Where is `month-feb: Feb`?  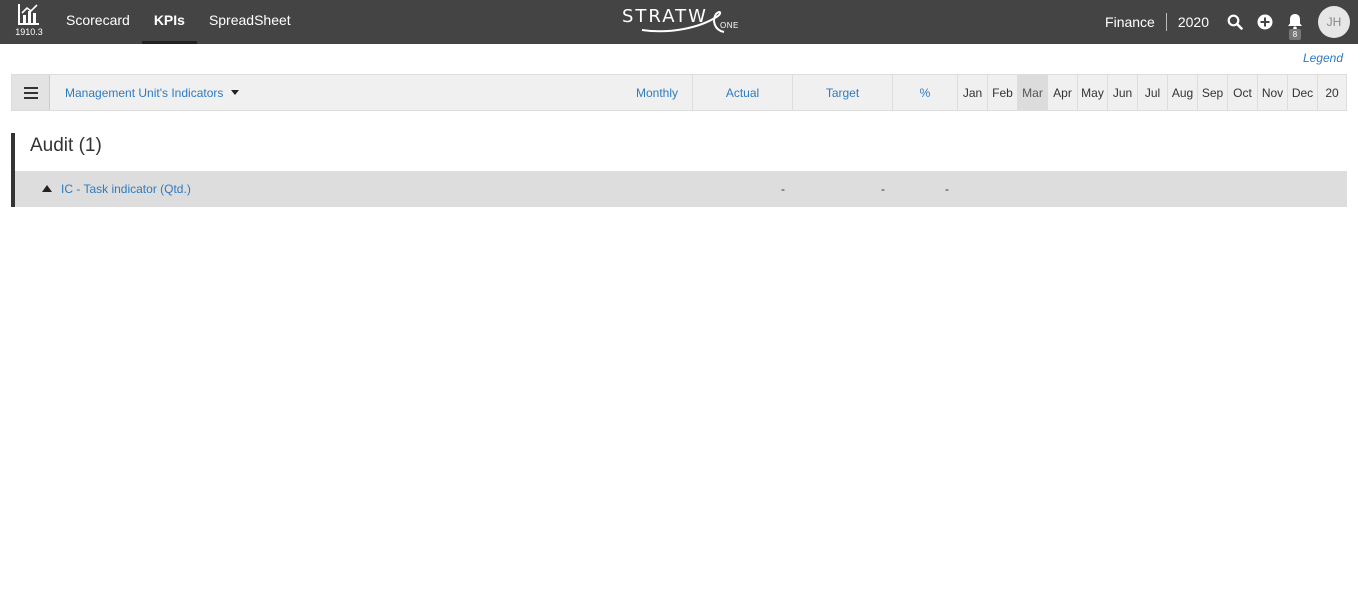 month-feb: Feb is located at coordinates (1002, 92).